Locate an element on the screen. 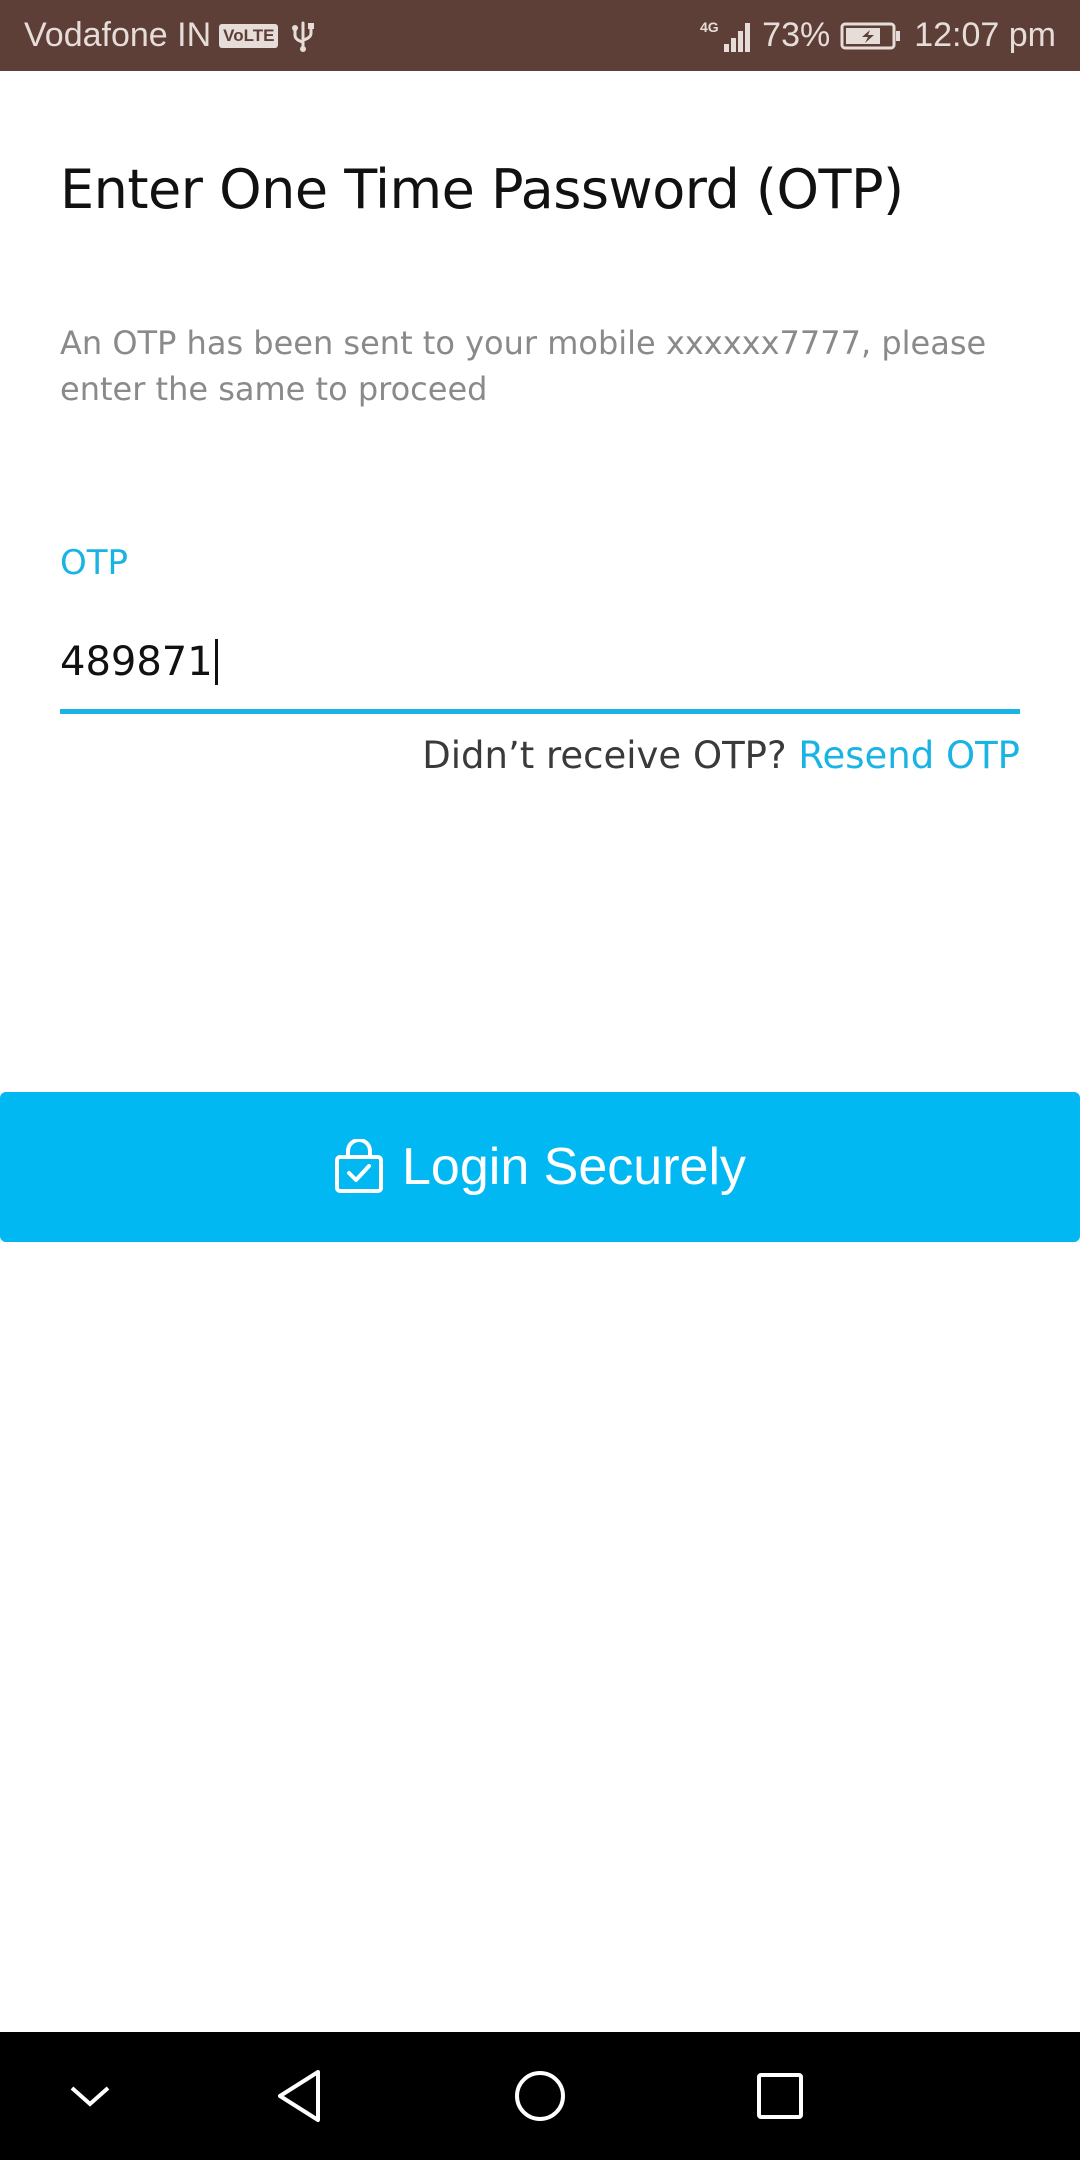  resend-prompt: Didn’t receive OTP? is located at coordinates (604, 755).